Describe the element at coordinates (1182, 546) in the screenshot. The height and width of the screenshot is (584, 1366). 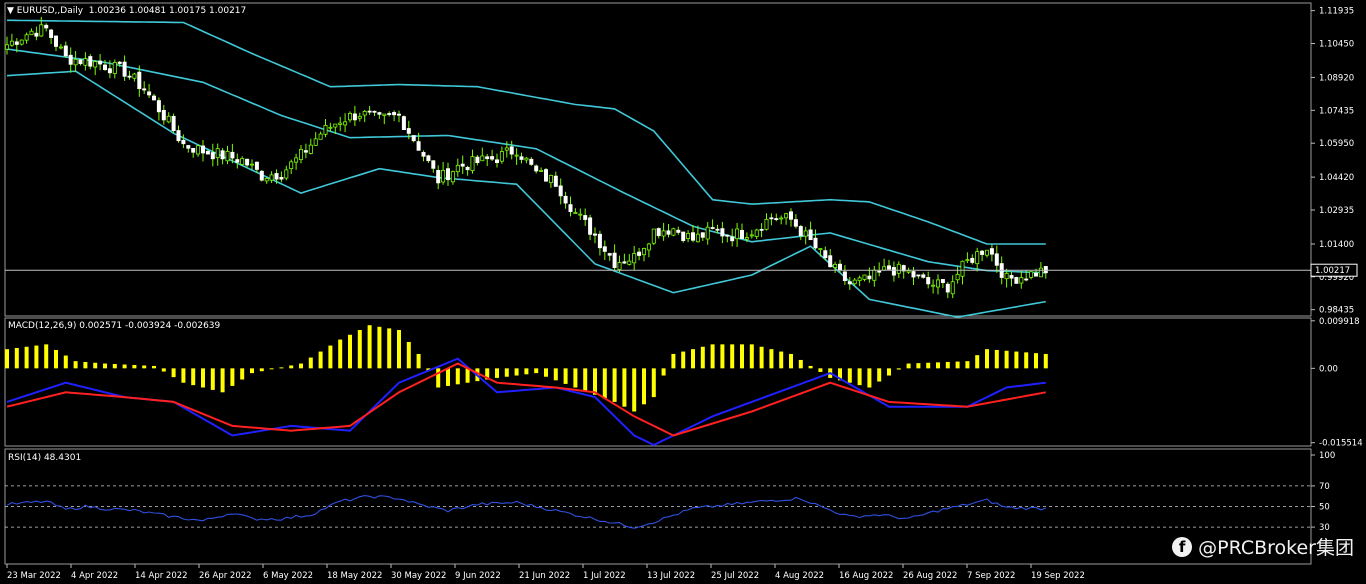
I see `facebook-icon: f` at that location.